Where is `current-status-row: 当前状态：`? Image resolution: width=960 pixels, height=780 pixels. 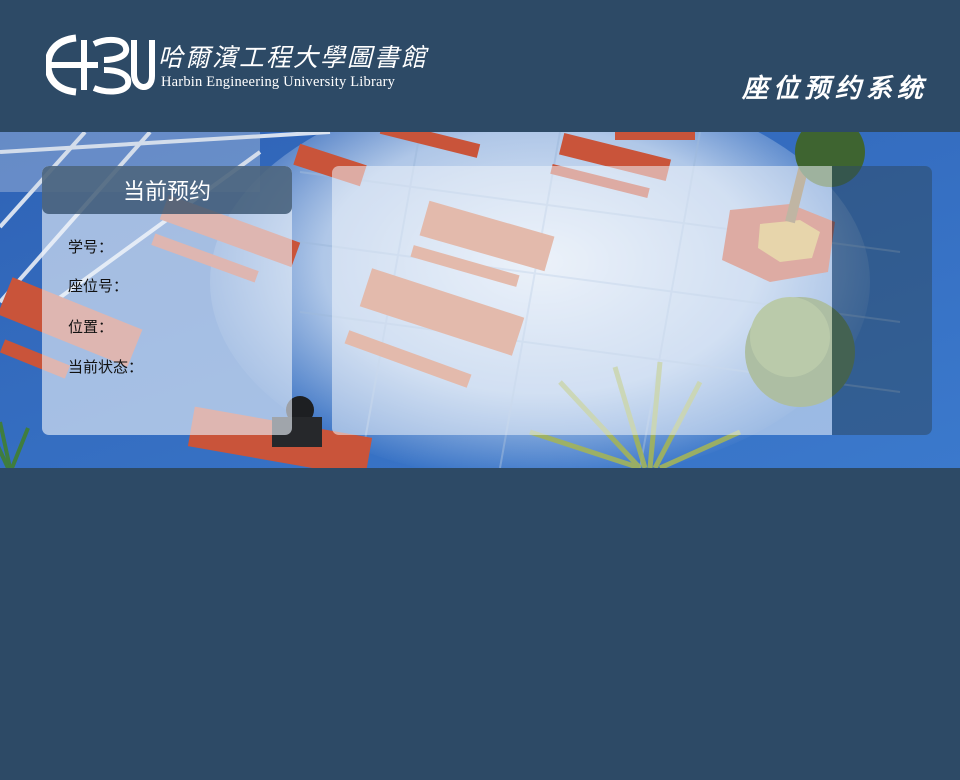
current-status-row: 当前状态： is located at coordinates (106, 366).